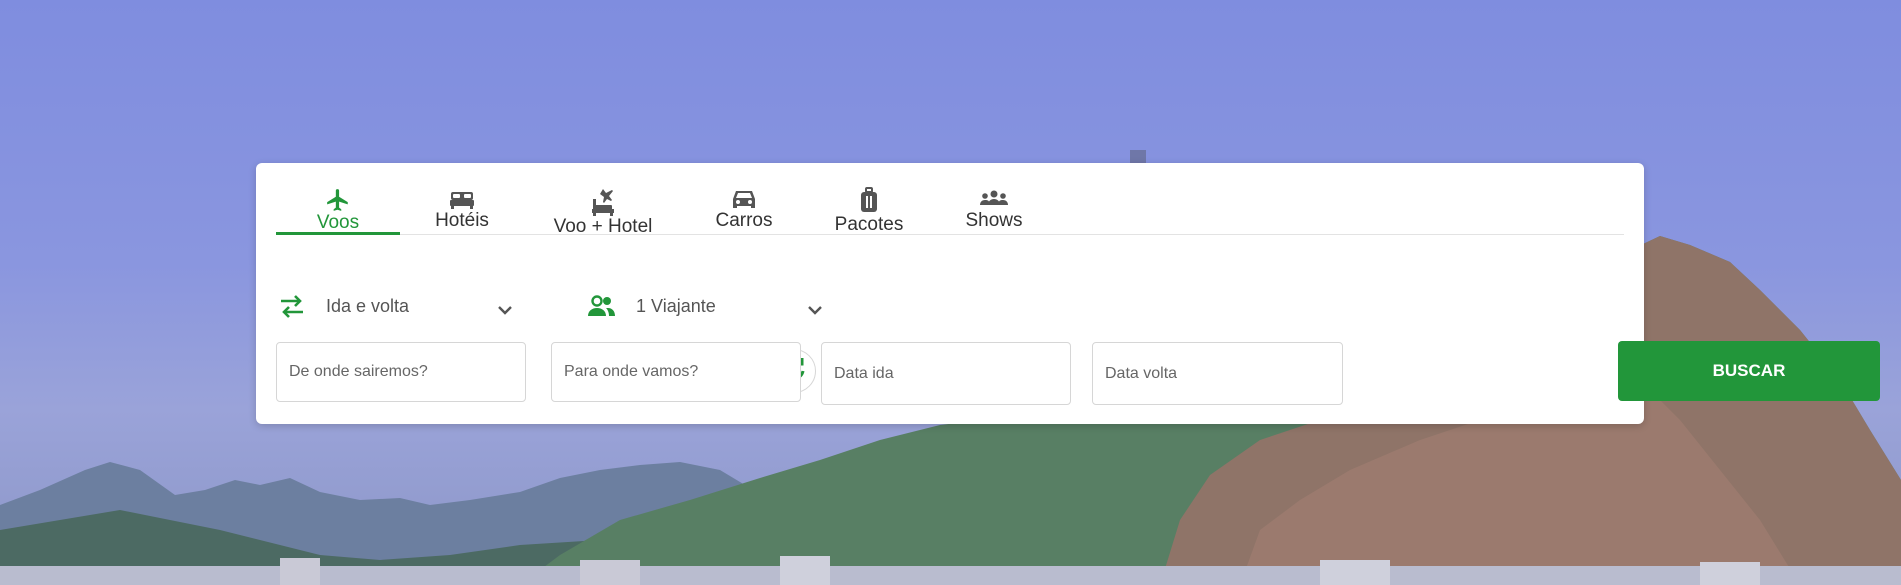 This screenshot has height=585, width=1901. What do you see at coordinates (744, 199) in the screenshot?
I see `car-icon` at bounding box center [744, 199].